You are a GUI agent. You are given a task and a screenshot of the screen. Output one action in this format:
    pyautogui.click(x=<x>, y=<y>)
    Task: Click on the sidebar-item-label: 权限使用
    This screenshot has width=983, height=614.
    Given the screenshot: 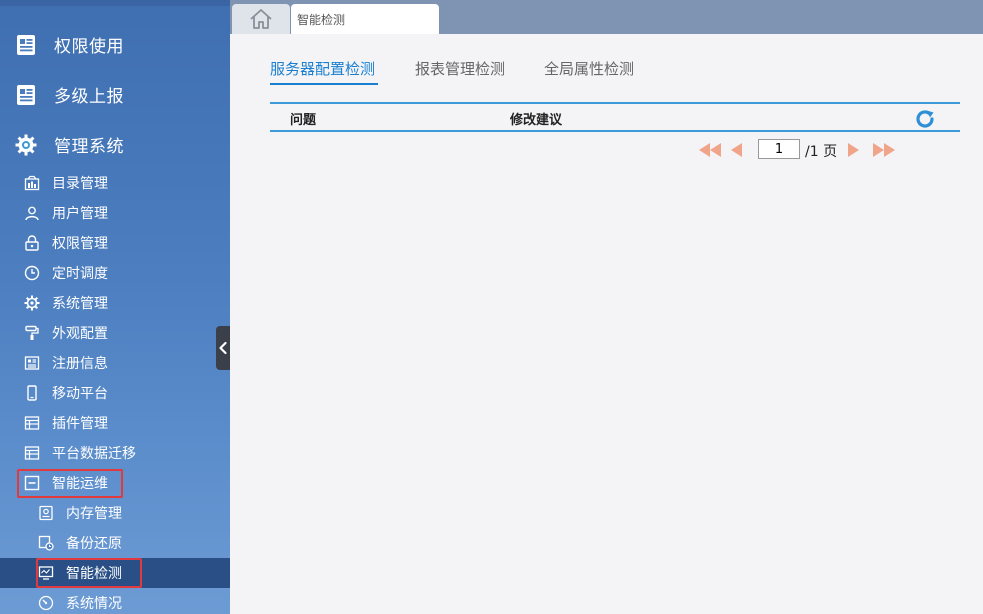 What is the action you would take?
    pyautogui.click(x=89, y=46)
    